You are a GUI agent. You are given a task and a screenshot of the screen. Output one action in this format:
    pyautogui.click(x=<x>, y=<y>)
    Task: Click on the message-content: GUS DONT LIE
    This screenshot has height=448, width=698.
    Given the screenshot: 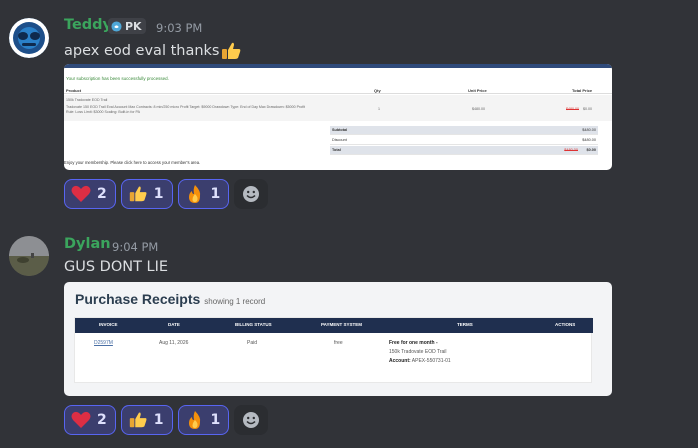 What is the action you would take?
    pyautogui.click(x=116, y=267)
    